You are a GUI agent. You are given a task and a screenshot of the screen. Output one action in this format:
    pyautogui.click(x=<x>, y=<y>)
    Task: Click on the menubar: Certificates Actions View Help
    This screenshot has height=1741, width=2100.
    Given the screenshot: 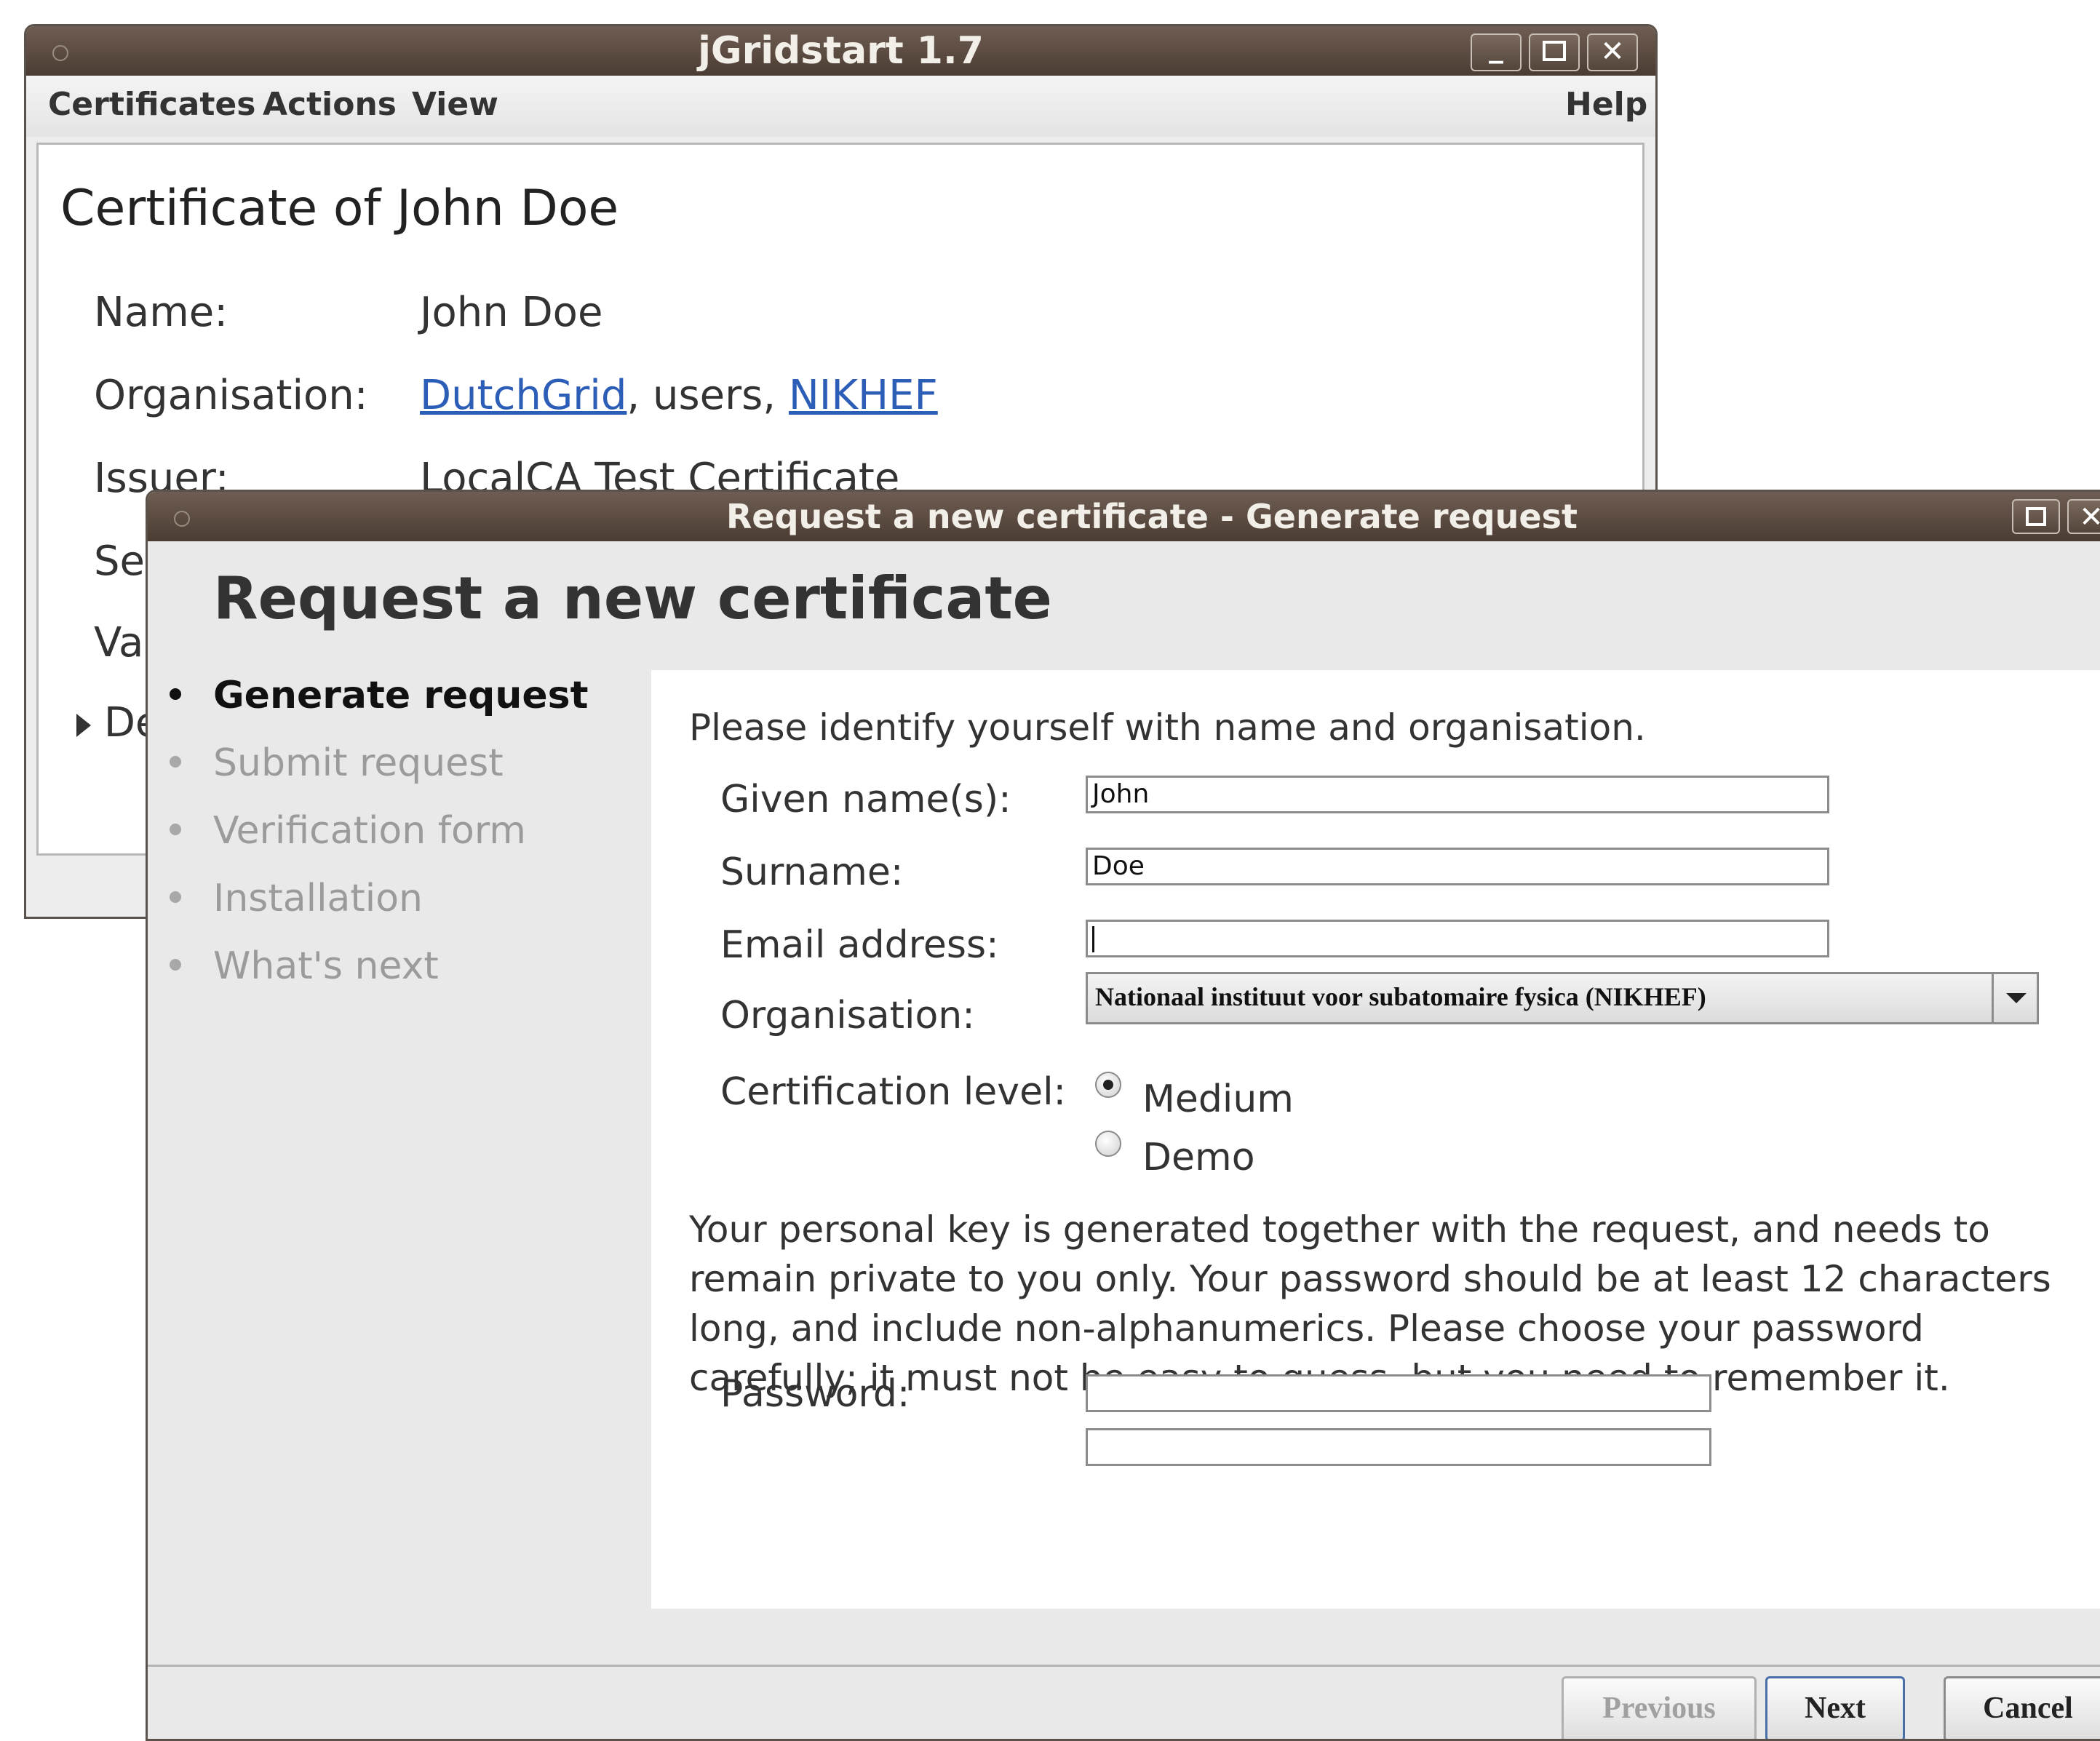 What is the action you would take?
    pyautogui.click(x=841, y=106)
    